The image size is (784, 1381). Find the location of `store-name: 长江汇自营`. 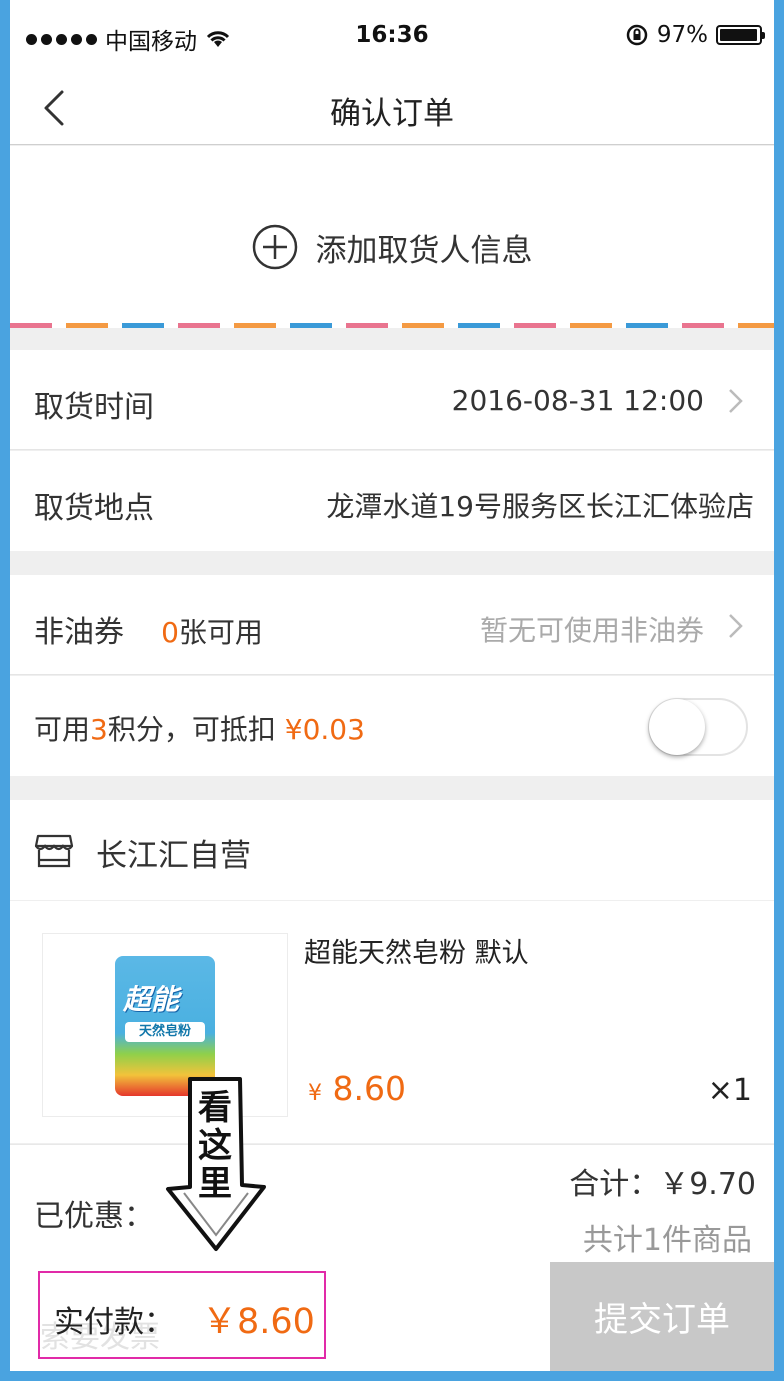

store-name: 长江汇自营 is located at coordinates (173, 856).